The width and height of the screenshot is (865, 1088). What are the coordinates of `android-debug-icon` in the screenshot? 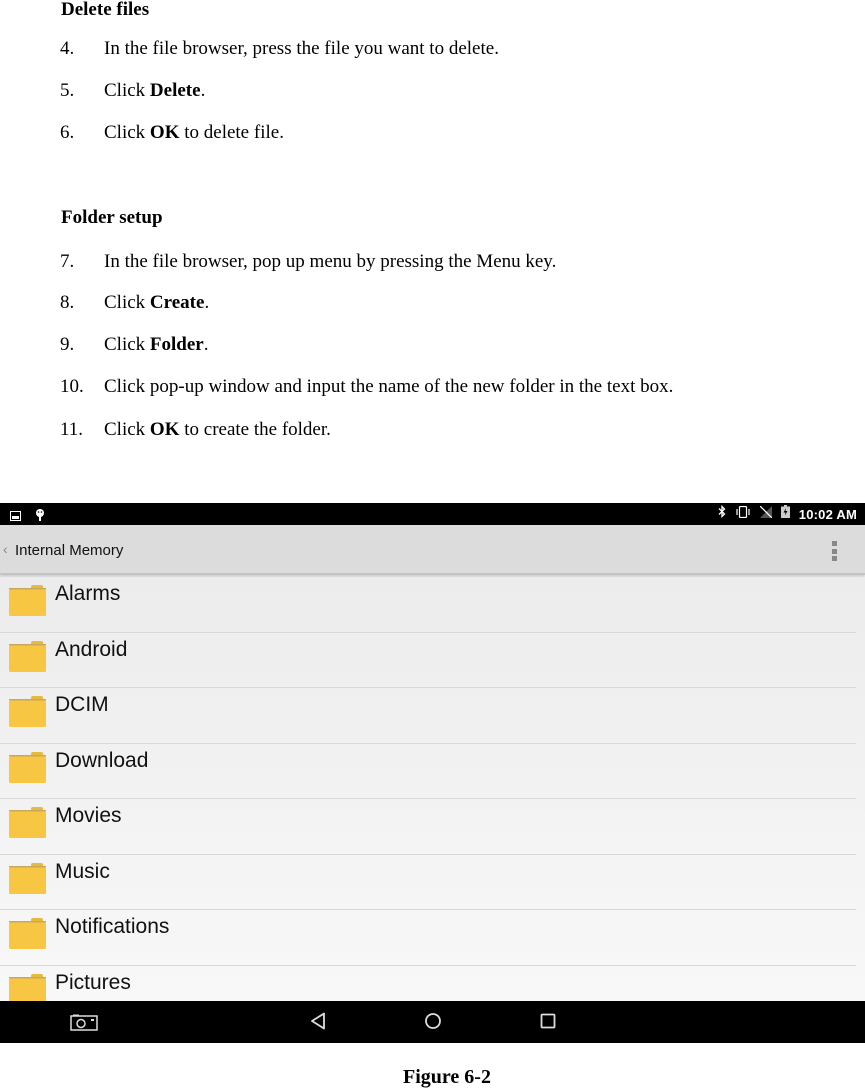 It's located at (40, 517).